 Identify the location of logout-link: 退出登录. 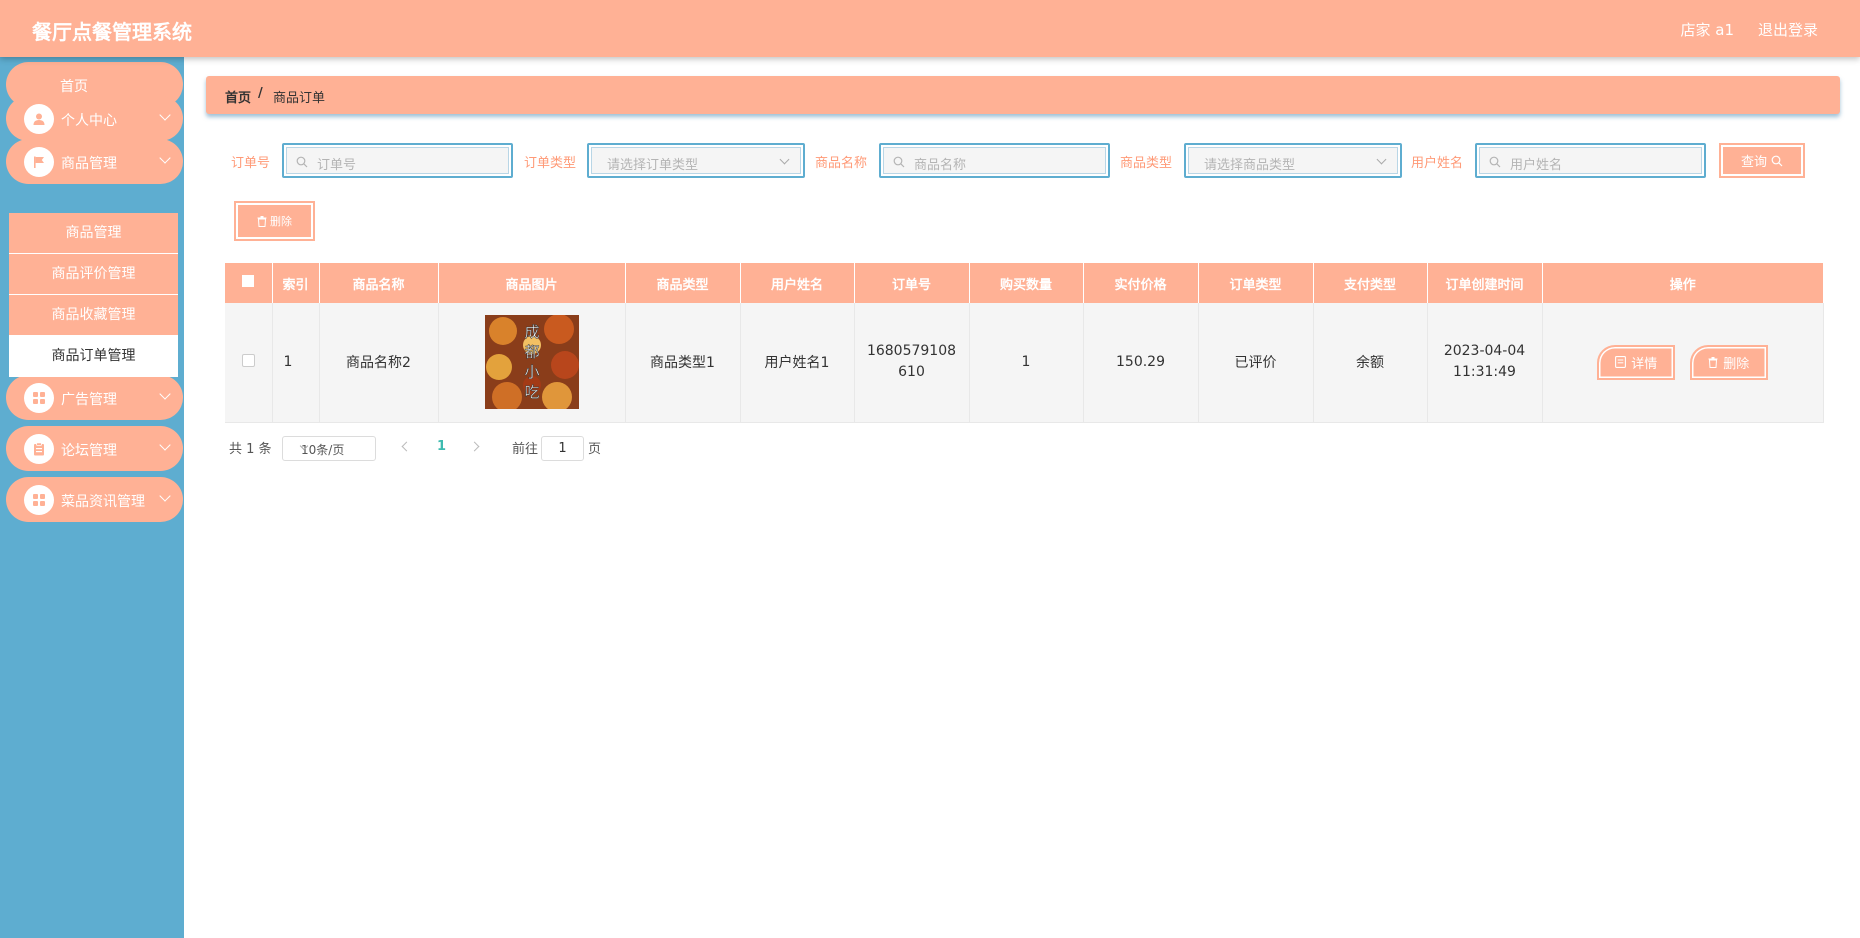
(1788, 29).